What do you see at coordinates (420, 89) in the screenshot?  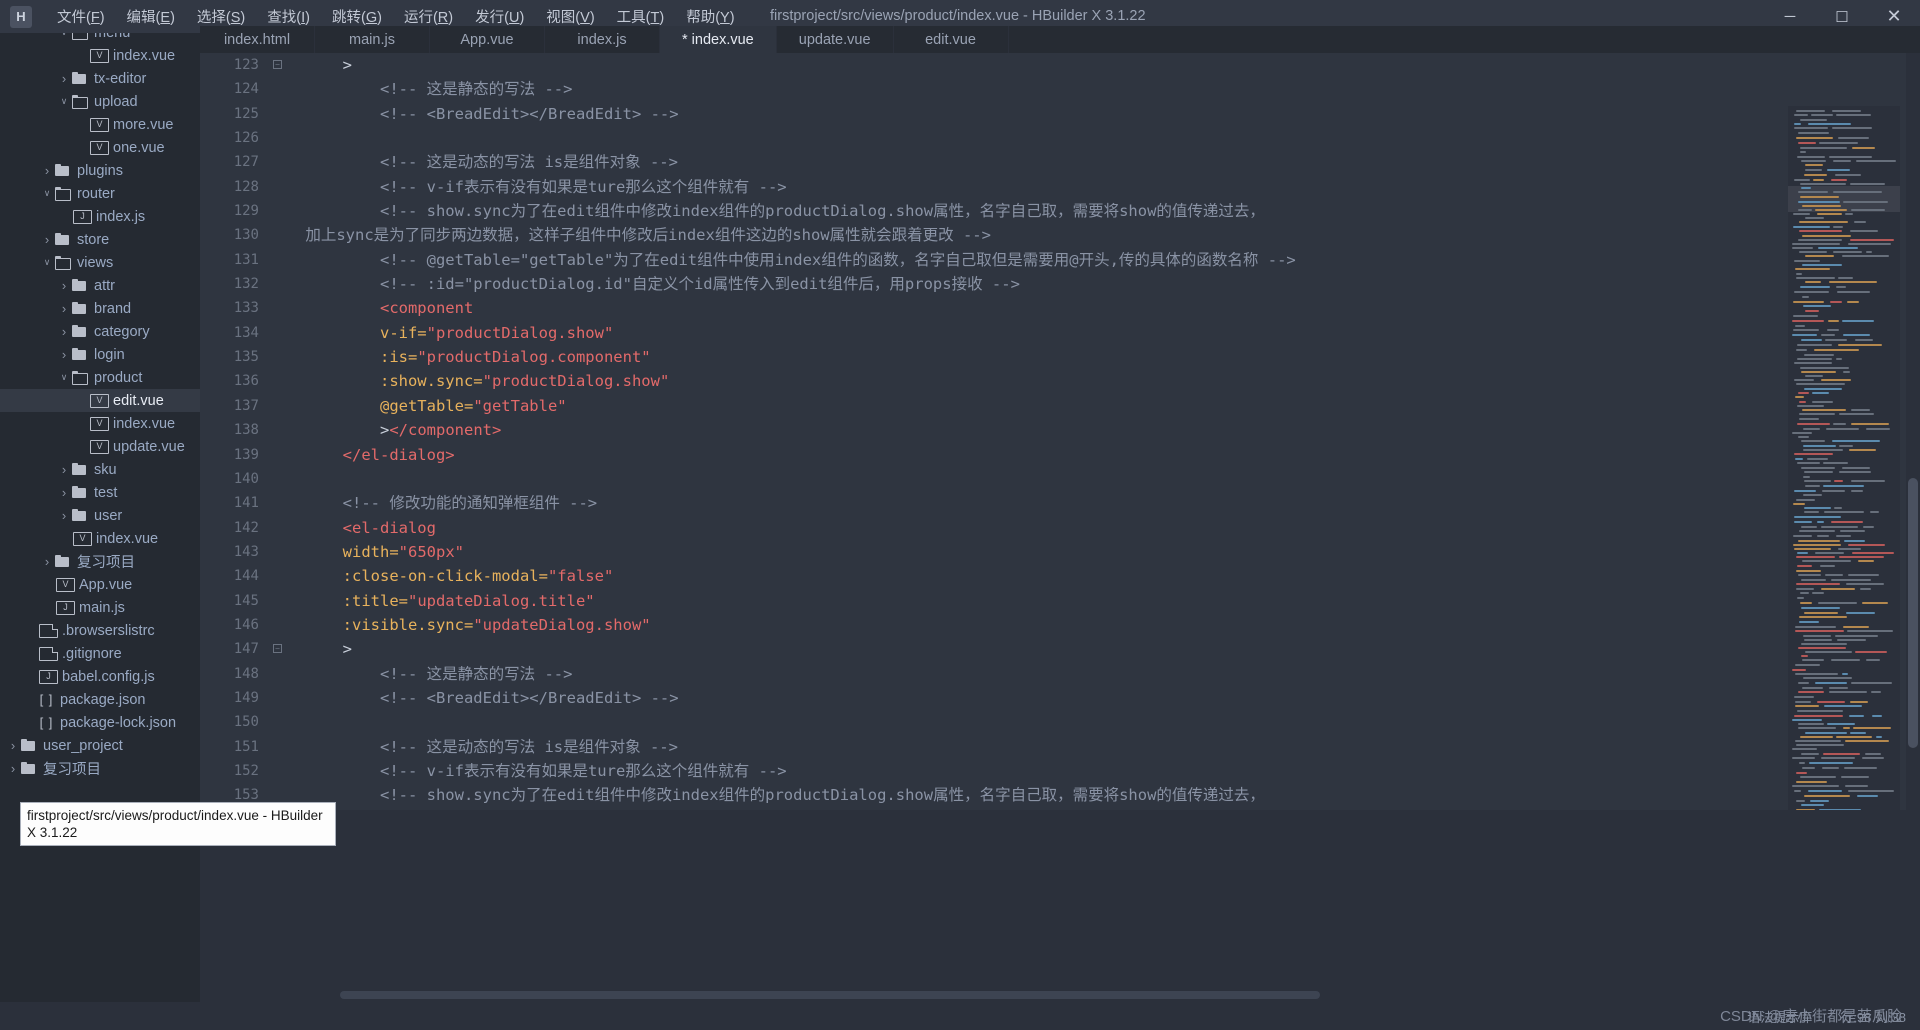 I see `code-token: <!-- 这是静态的写法 -->` at bounding box center [420, 89].